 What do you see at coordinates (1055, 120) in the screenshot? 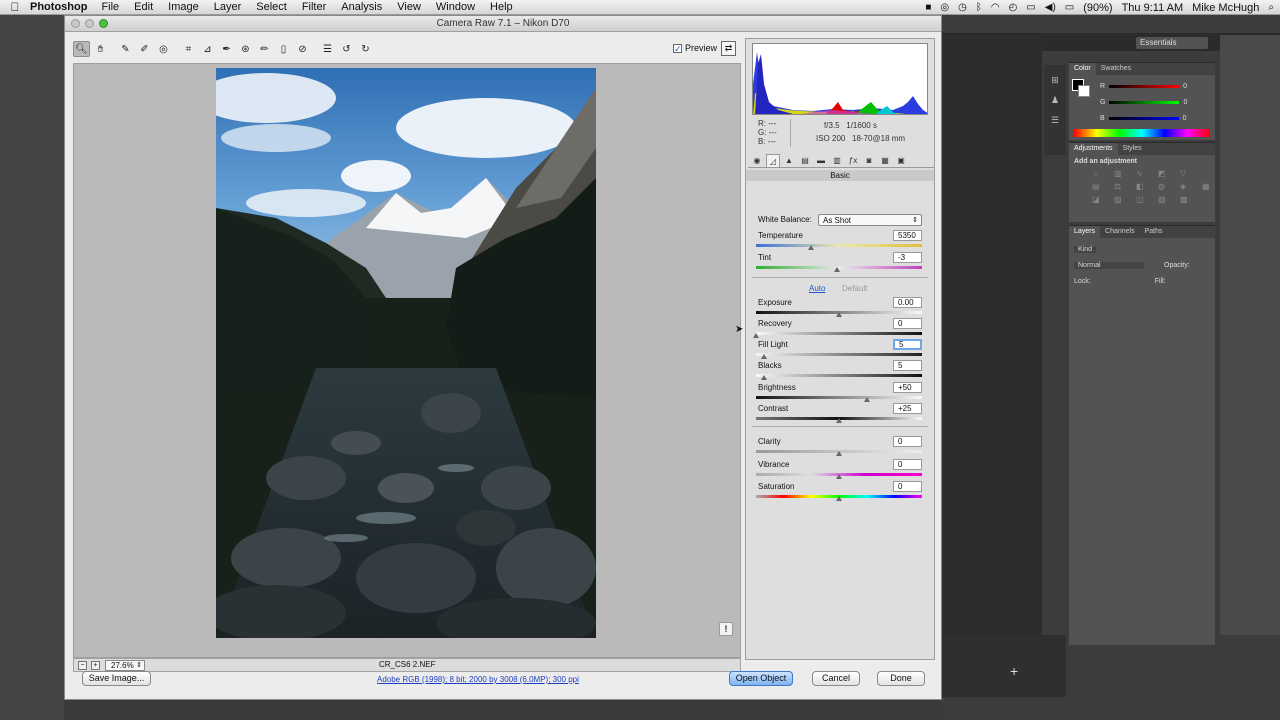
I see `properties-icon: ☰` at bounding box center [1055, 120].